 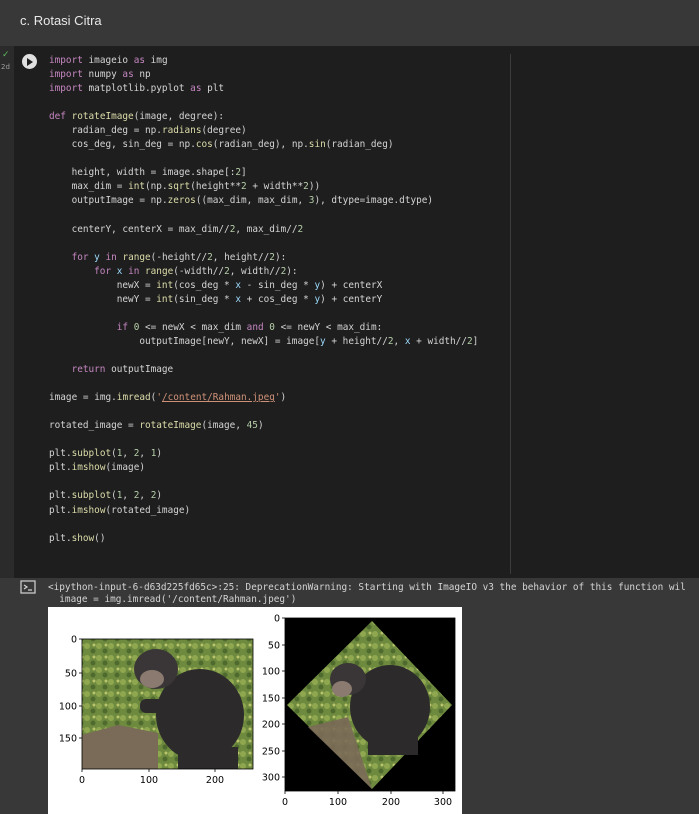 I want to click on y-tick-label: 200, so click(x=271, y=725).